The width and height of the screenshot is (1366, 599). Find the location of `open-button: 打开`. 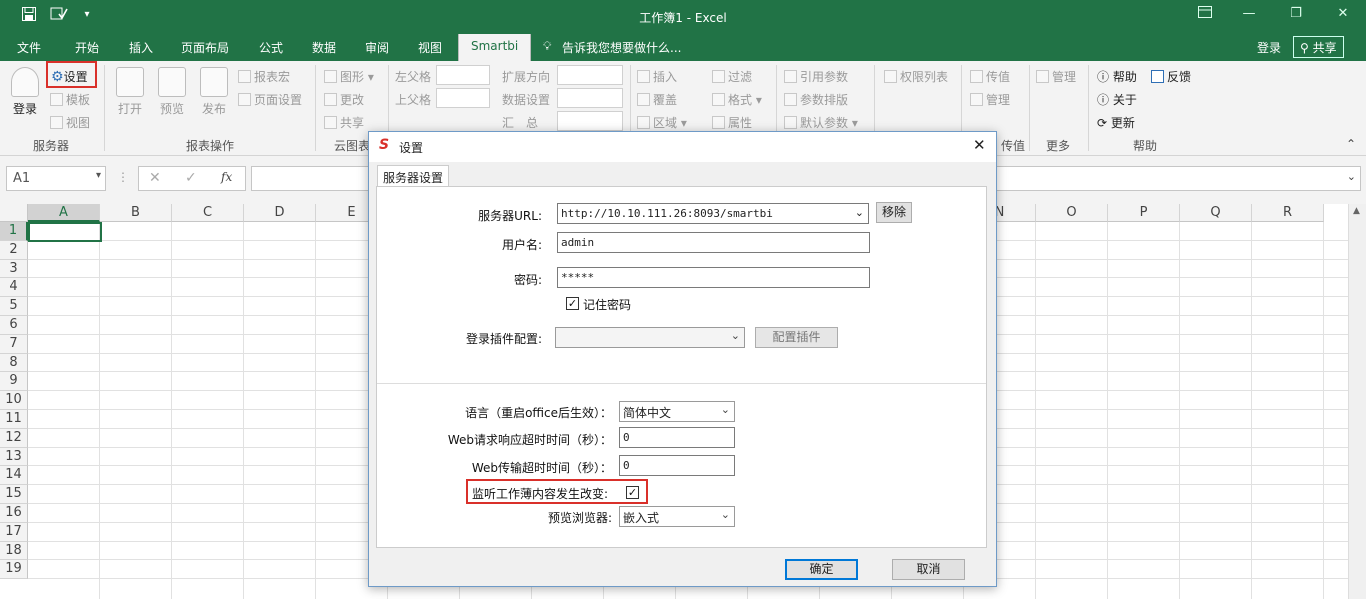

open-button: 打开 is located at coordinates (130, 92).